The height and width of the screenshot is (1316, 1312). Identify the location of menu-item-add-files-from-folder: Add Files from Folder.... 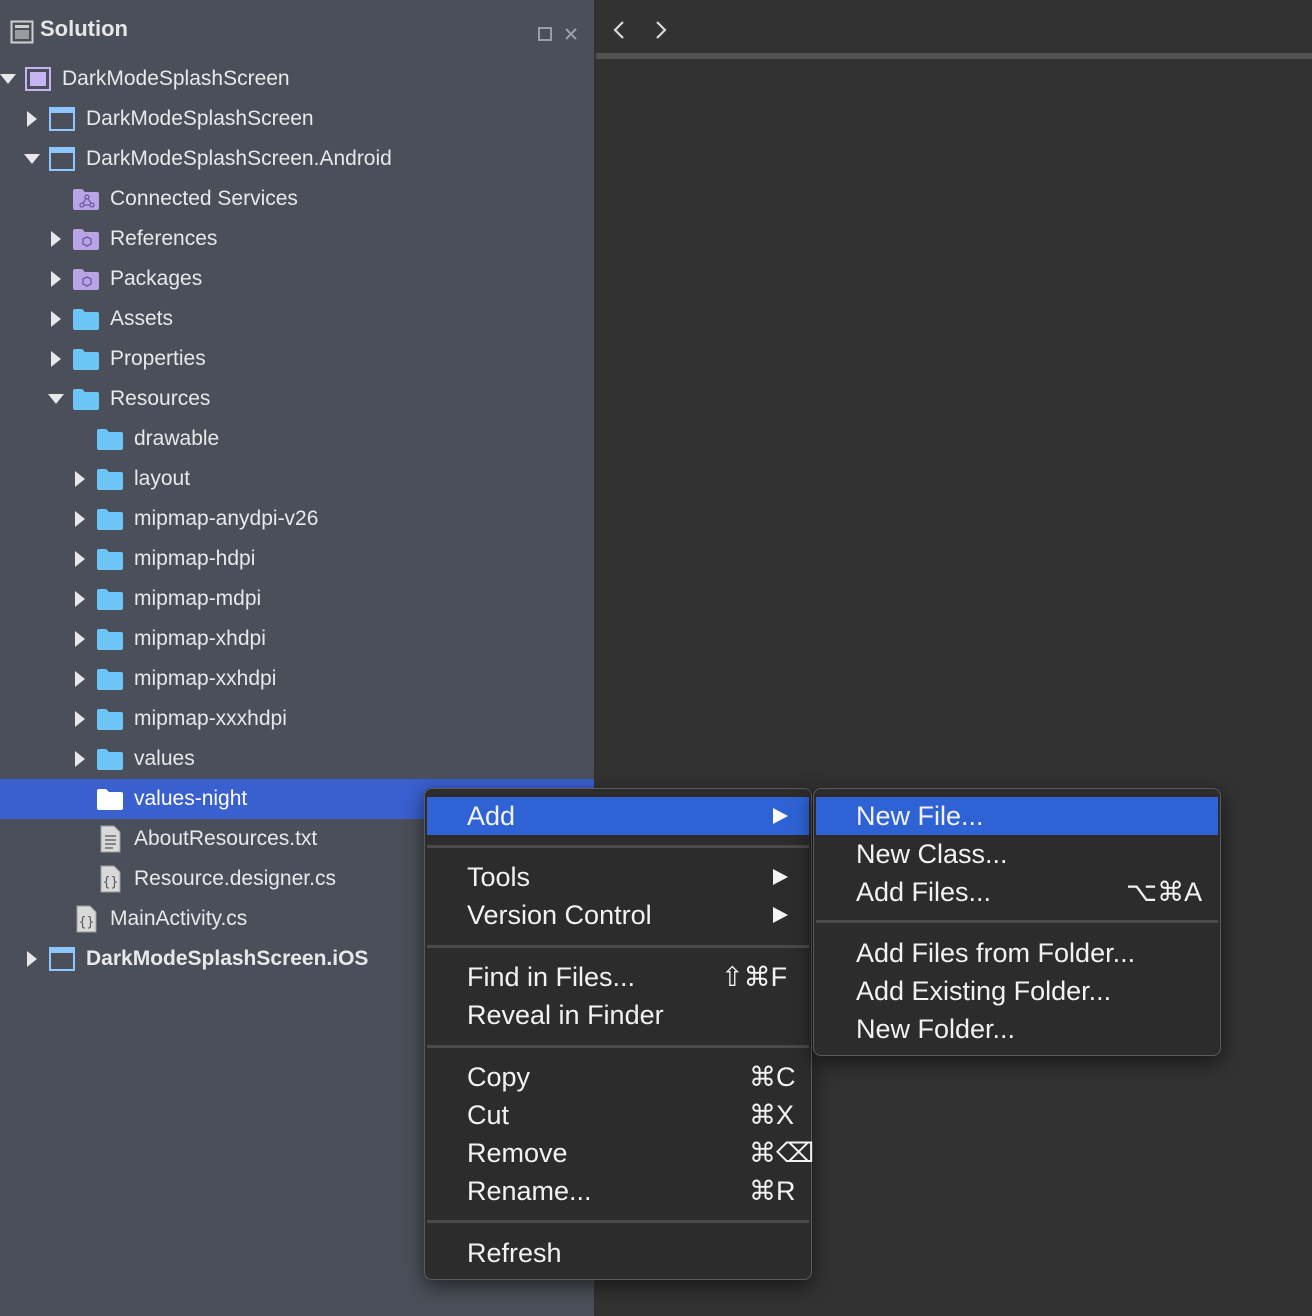
(1017, 953).